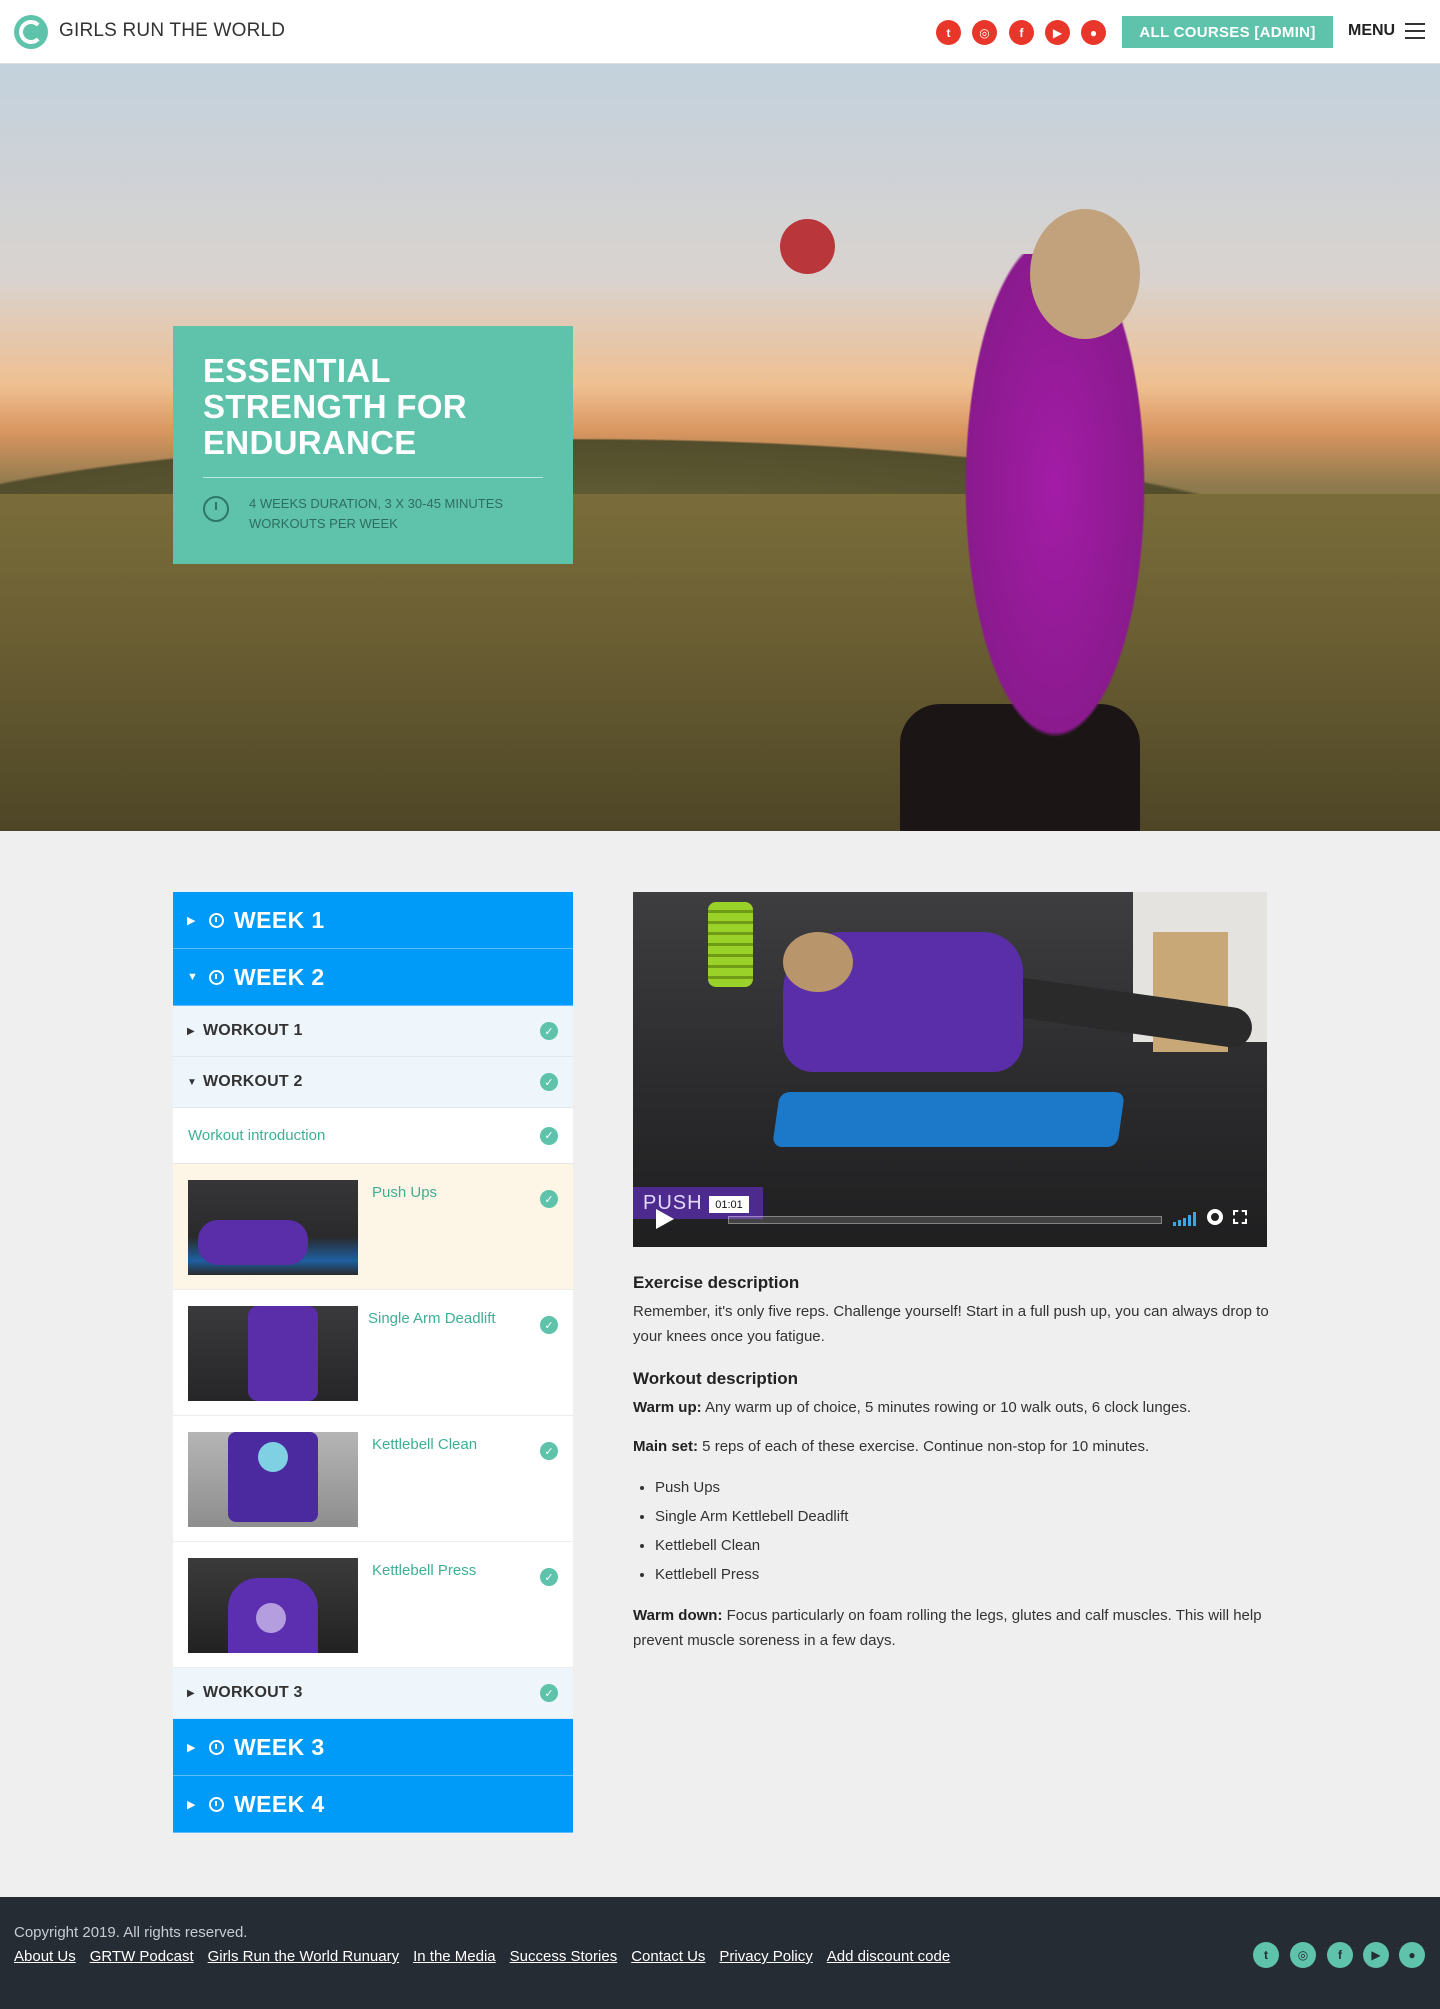 This screenshot has width=1440, height=2009. What do you see at coordinates (964, 1545) in the screenshot?
I see `list-item: Kettlebell Clean` at bounding box center [964, 1545].